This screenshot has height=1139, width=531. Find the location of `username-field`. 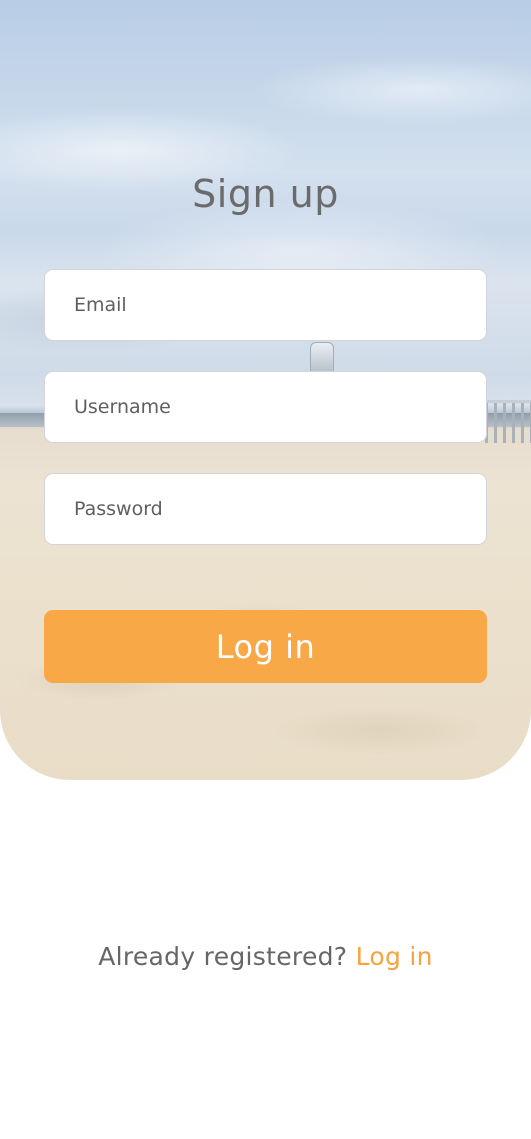

username-field is located at coordinates (265, 407).